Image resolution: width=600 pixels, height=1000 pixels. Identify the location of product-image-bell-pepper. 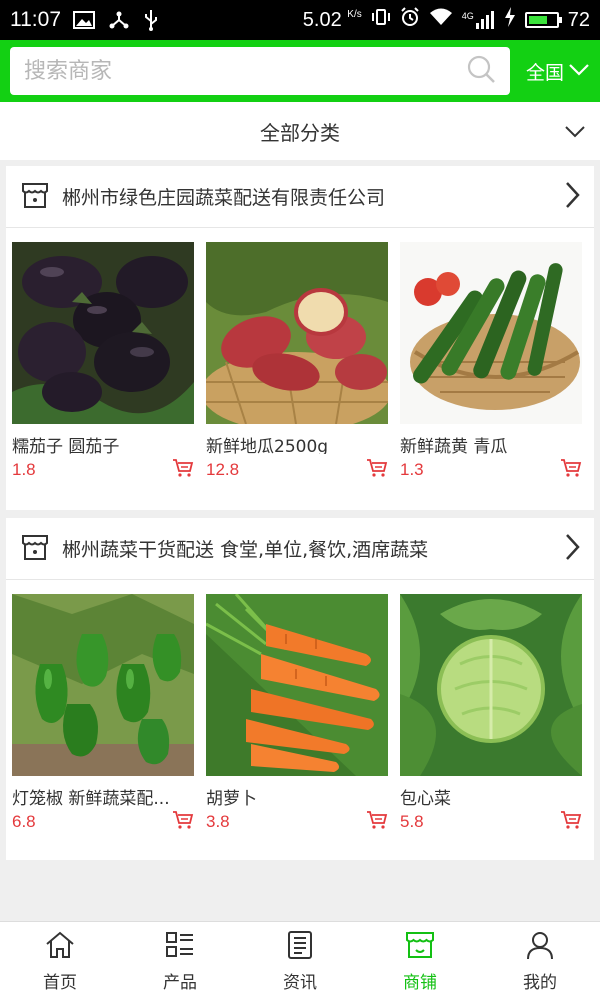
(103, 685).